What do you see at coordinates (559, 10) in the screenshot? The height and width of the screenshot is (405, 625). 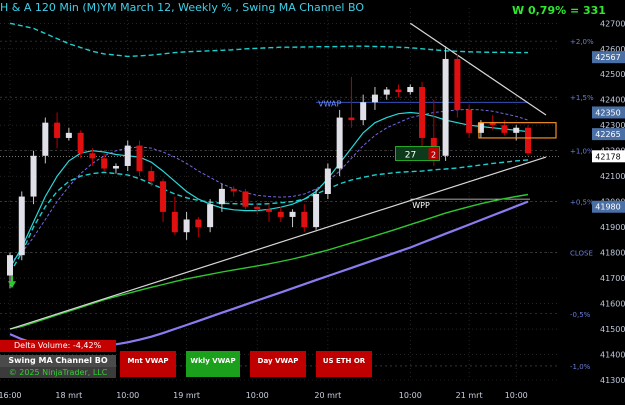 I see `weekly-change: W 0,79% = 331` at bounding box center [559, 10].